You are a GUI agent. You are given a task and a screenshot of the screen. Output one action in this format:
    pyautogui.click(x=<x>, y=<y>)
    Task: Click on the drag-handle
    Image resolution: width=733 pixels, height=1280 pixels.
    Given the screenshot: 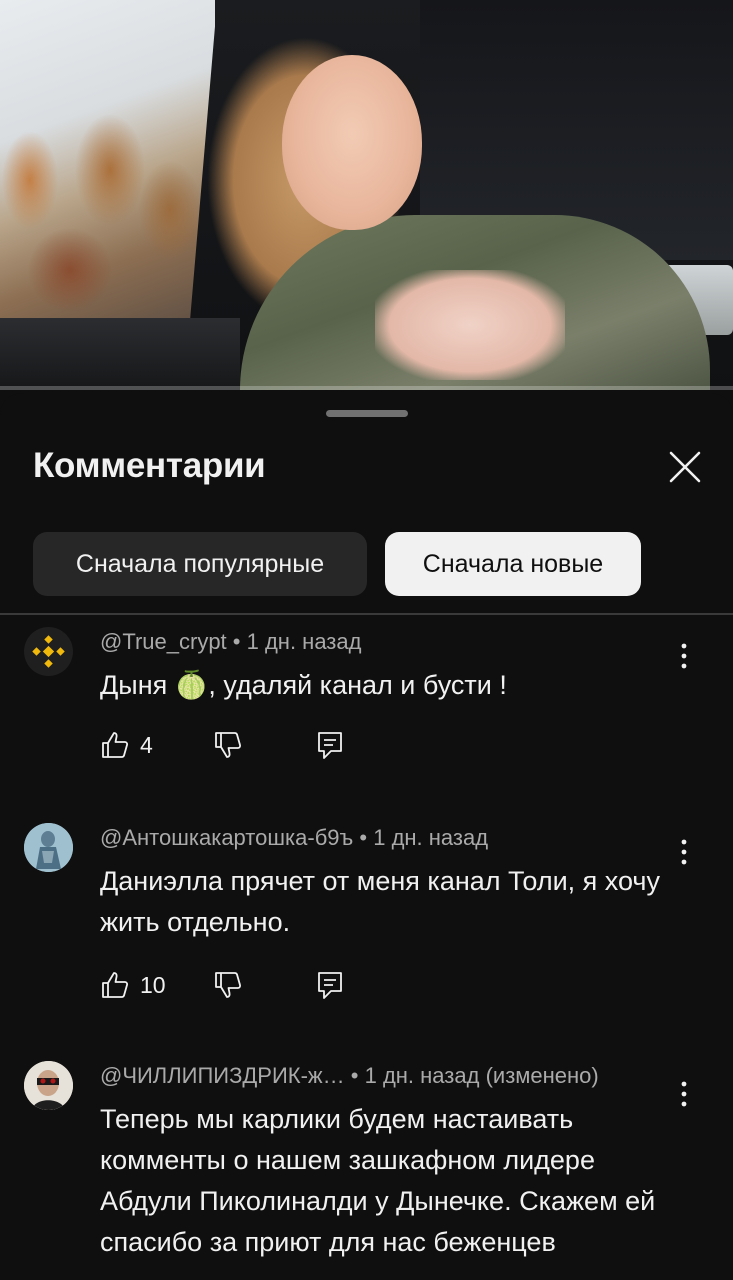 What is the action you would take?
    pyautogui.click(x=367, y=413)
    